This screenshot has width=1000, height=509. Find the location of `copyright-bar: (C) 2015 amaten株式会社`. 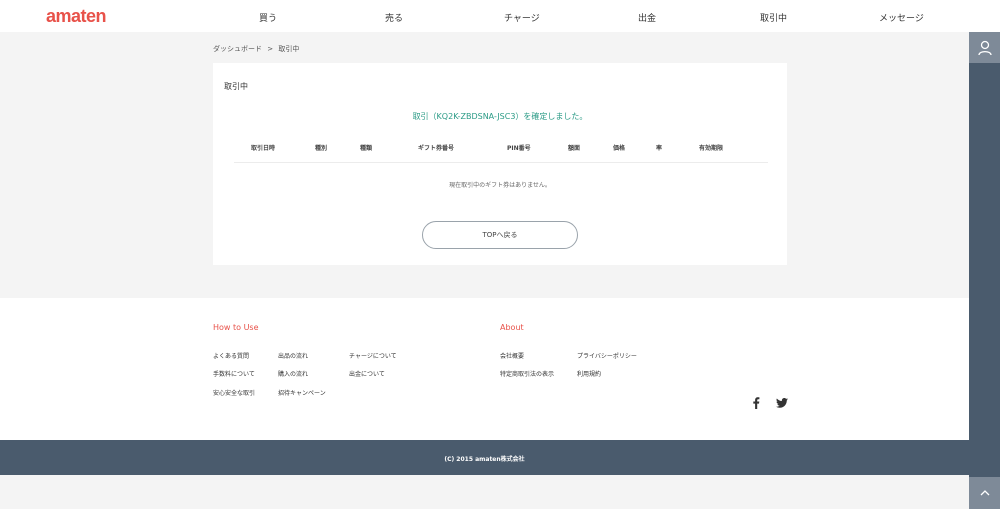

copyright-bar: (C) 2015 amaten株式会社 is located at coordinates (484, 457).